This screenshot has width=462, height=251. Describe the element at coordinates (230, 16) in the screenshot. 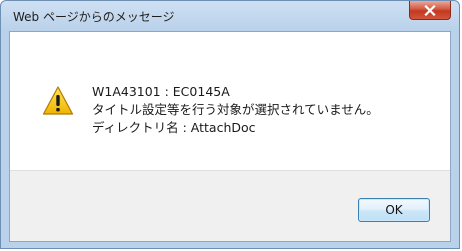

I see `title-bar: Web ページからのメッセージ` at that location.